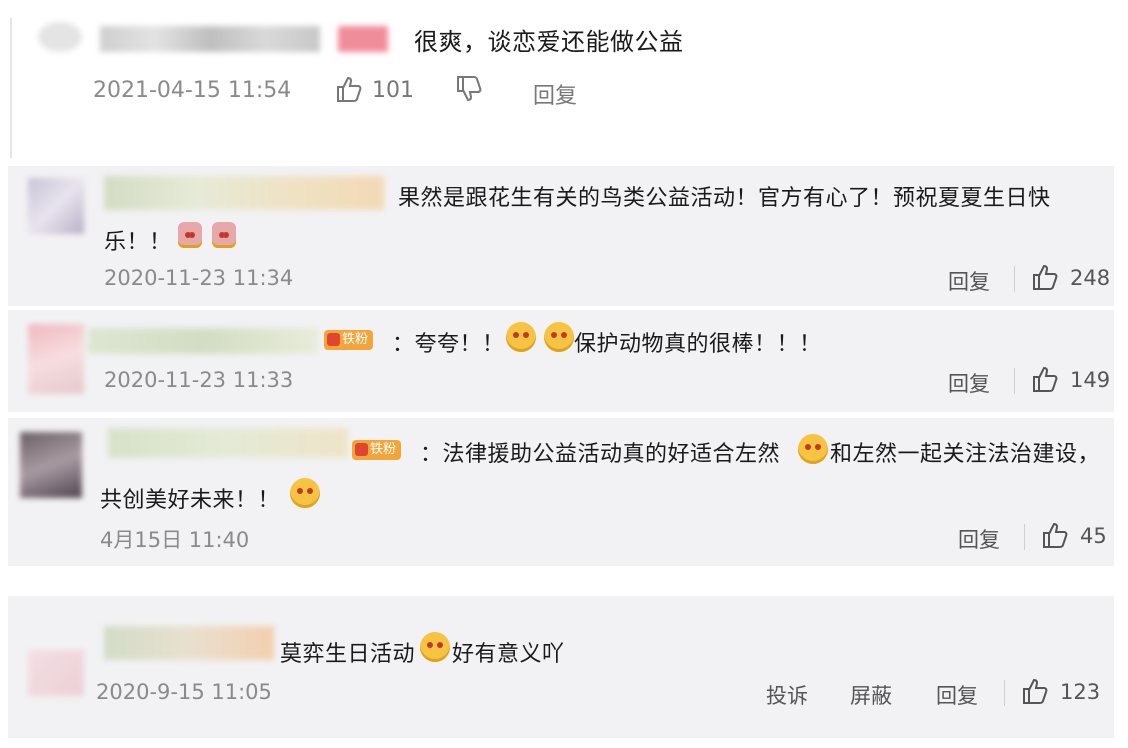 Image resolution: width=1128 pixels, height=748 pixels. What do you see at coordinates (1090, 380) in the screenshot?
I see `like-count: 149` at bounding box center [1090, 380].